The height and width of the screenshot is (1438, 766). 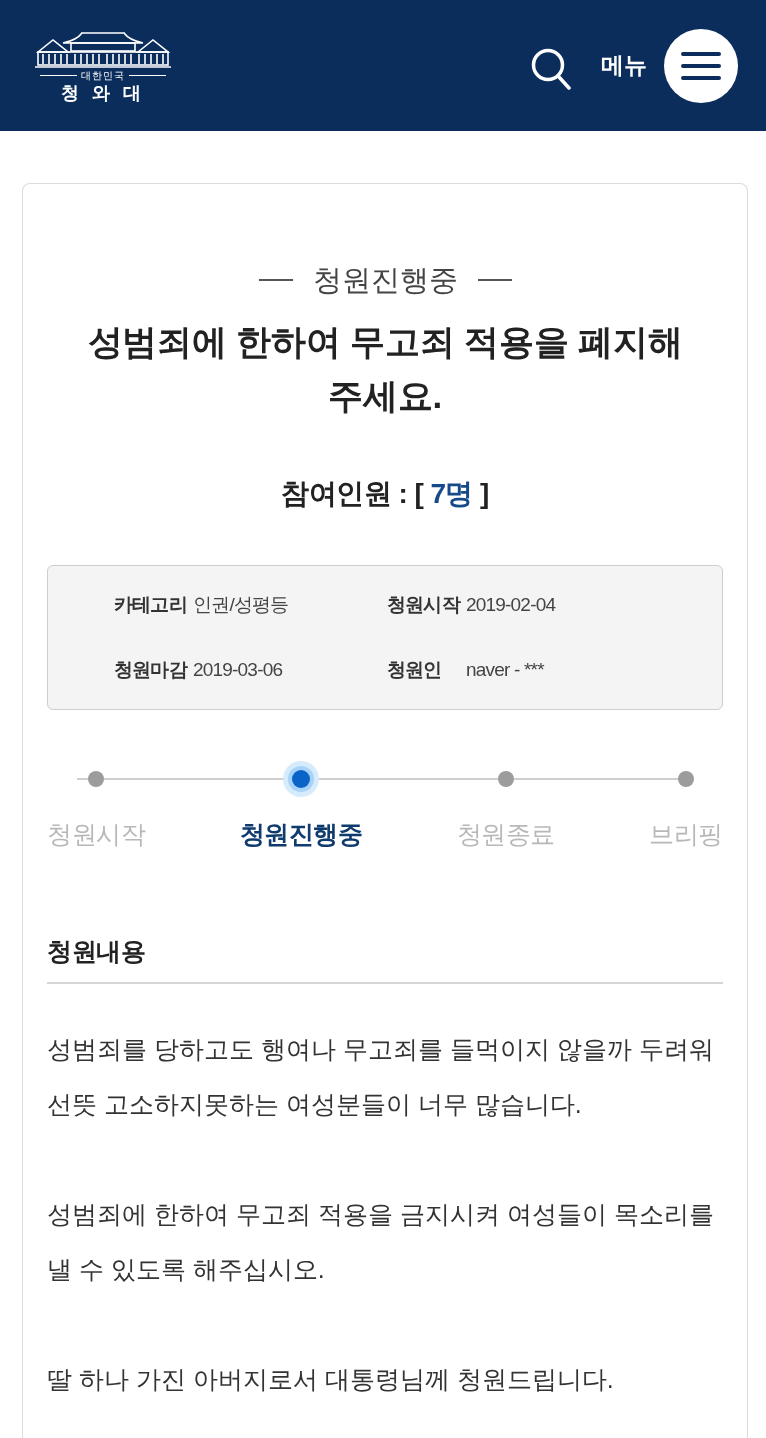 I want to click on step-label: 청원종료, so click(x=505, y=834).